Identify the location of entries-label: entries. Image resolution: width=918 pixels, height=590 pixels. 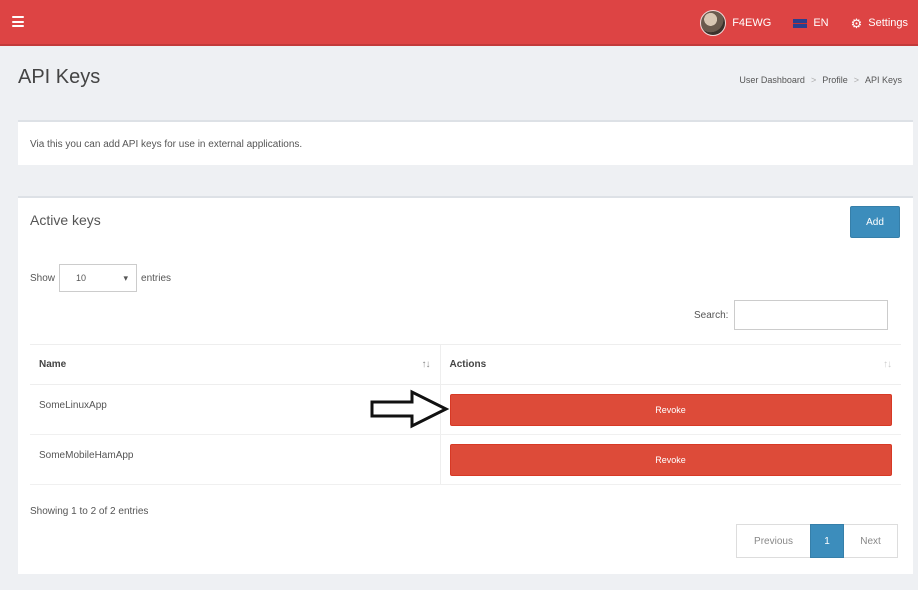
(156, 278).